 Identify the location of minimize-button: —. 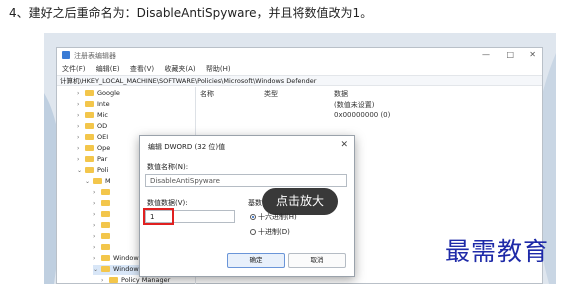
(486, 54).